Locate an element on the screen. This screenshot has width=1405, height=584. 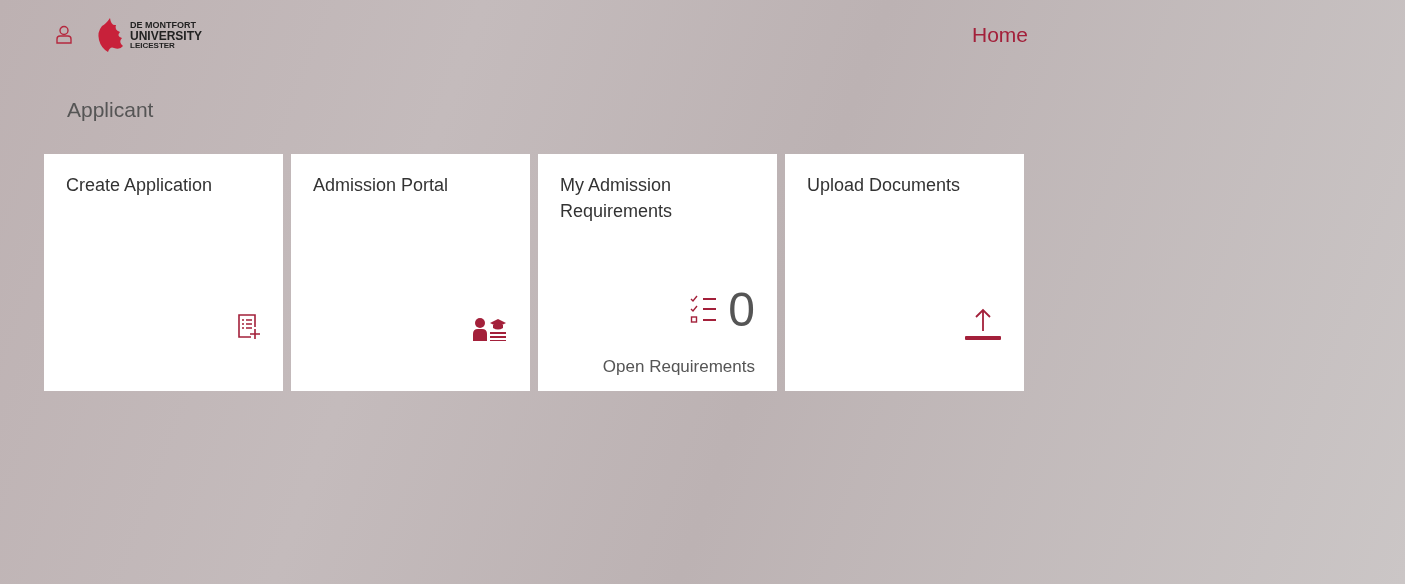
app-tile: Create Application is located at coordinates (163, 272).